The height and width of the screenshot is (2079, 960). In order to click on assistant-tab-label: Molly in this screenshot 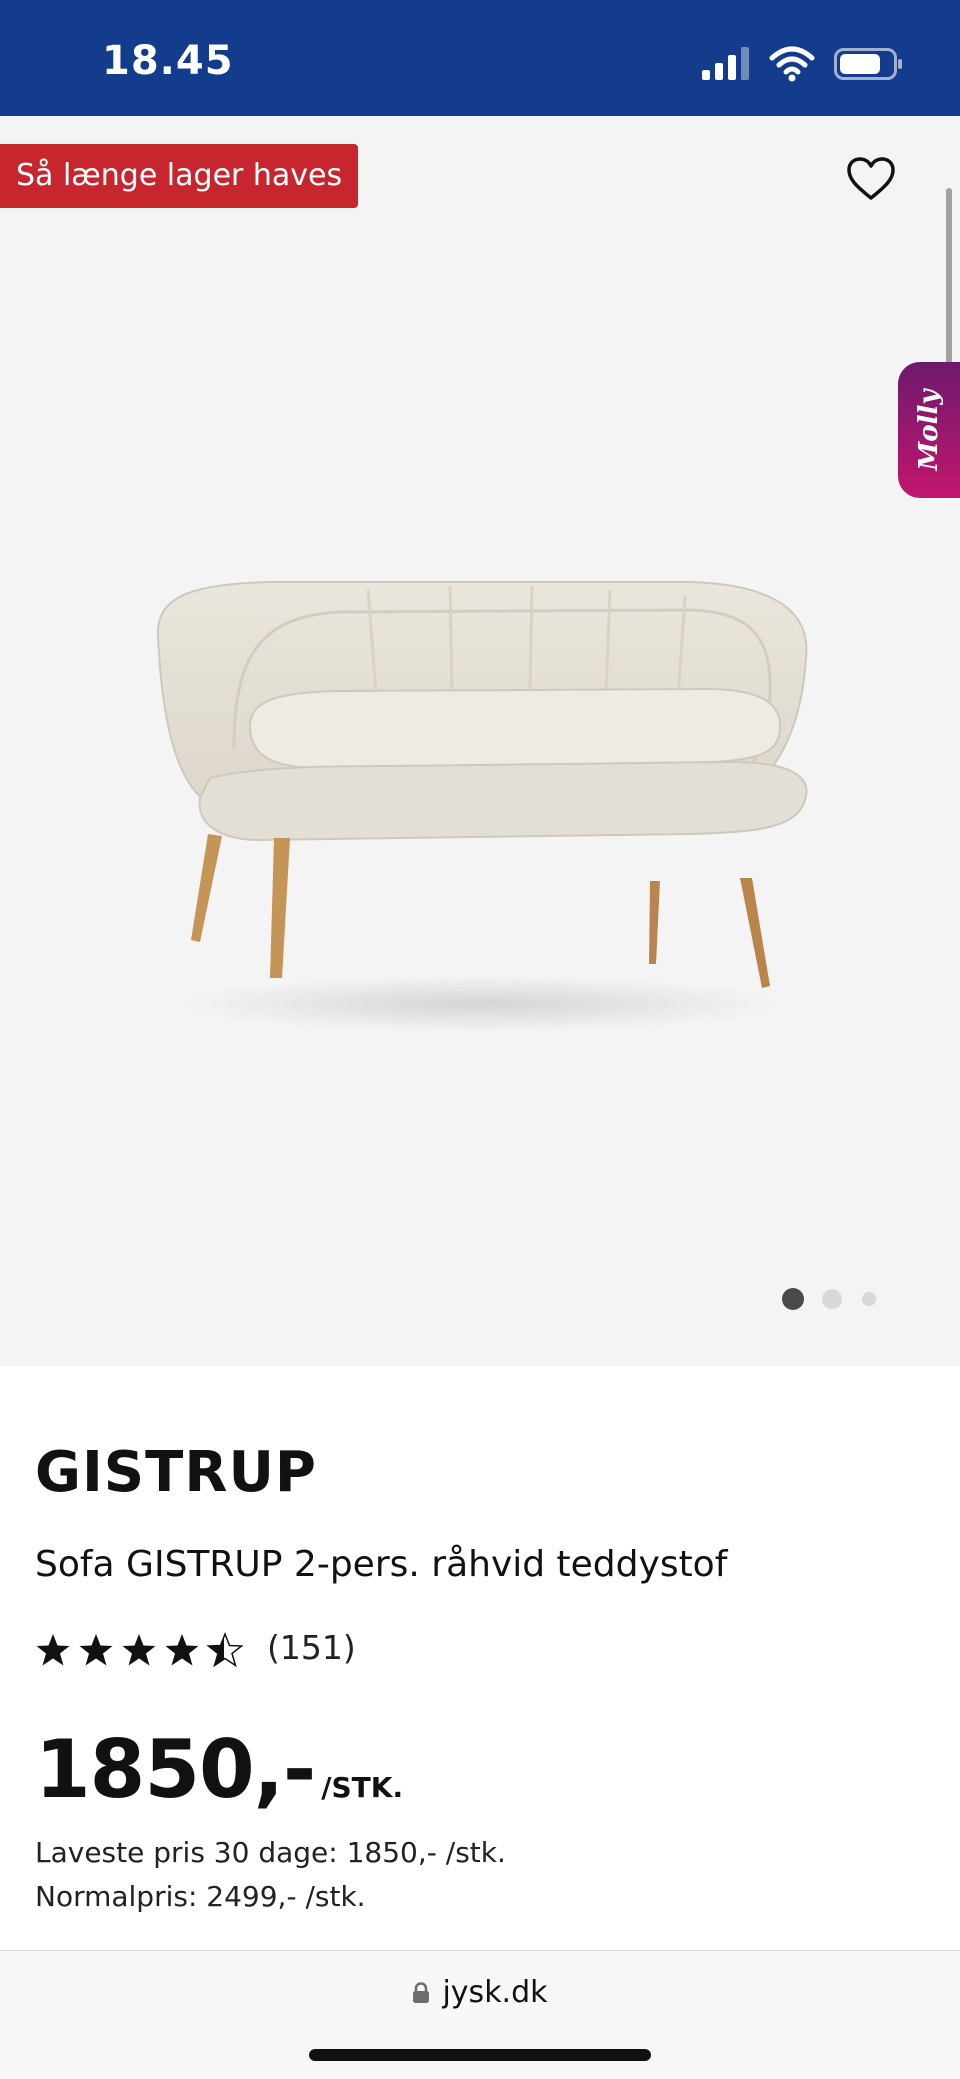, I will do `click(929, 430)`.